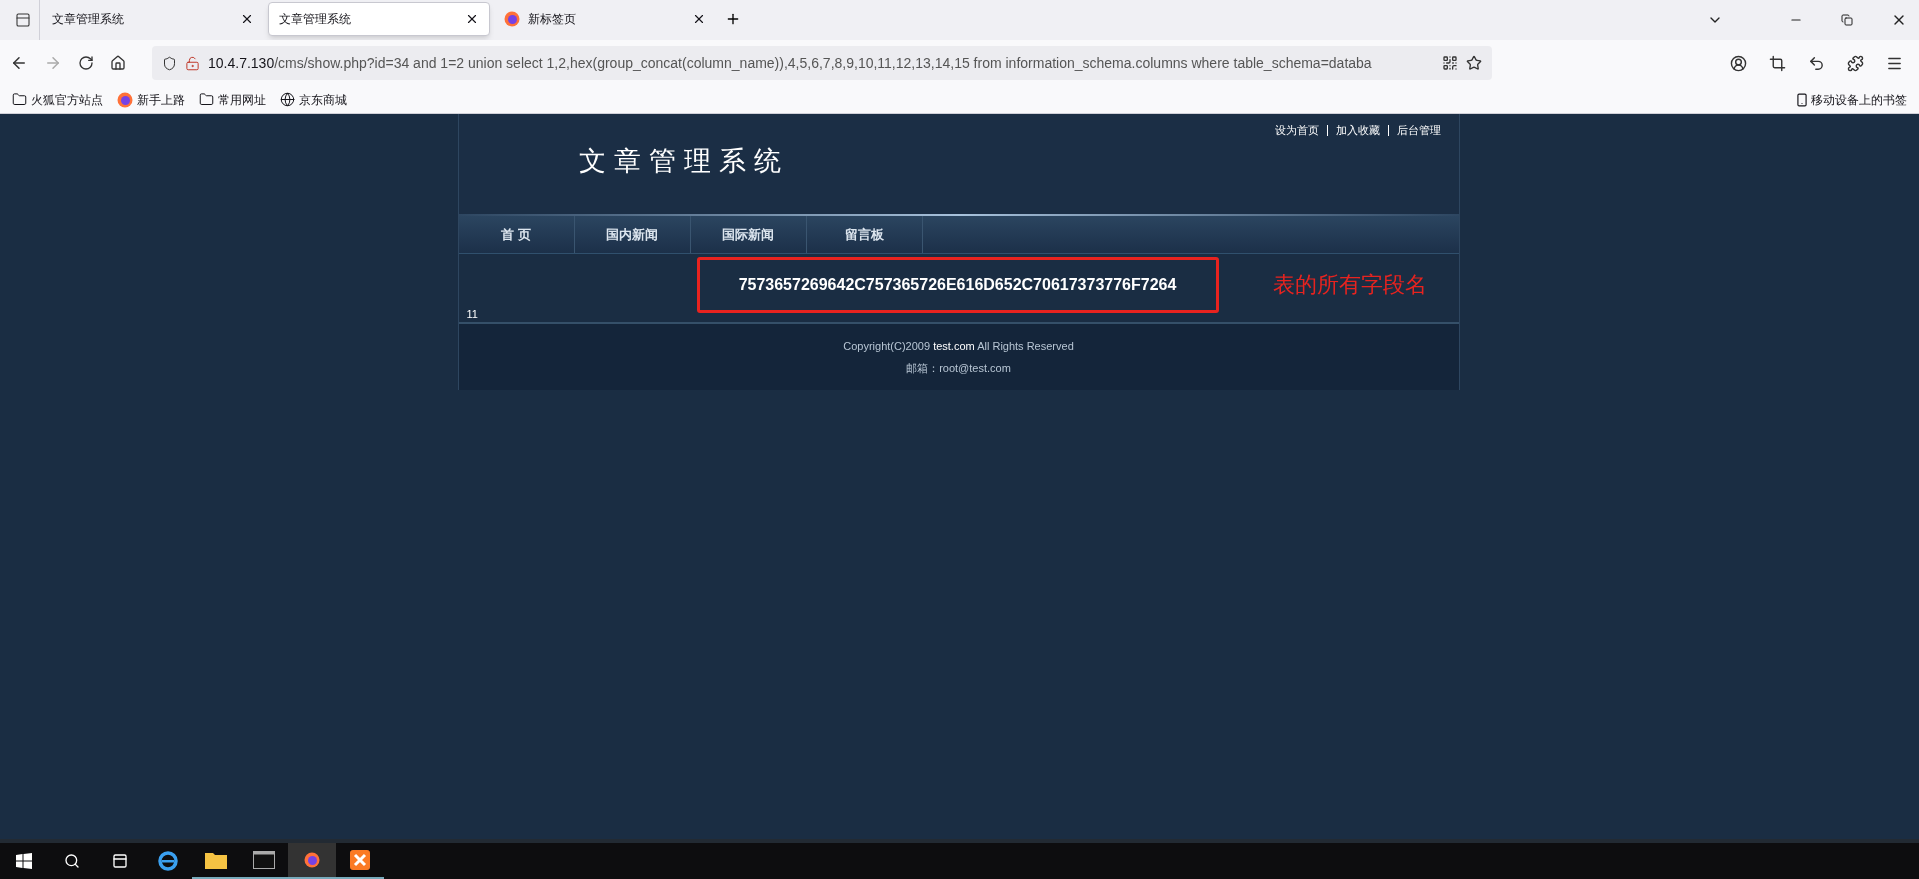  I want to click on insecure-lock-icon, so click(192, 63).